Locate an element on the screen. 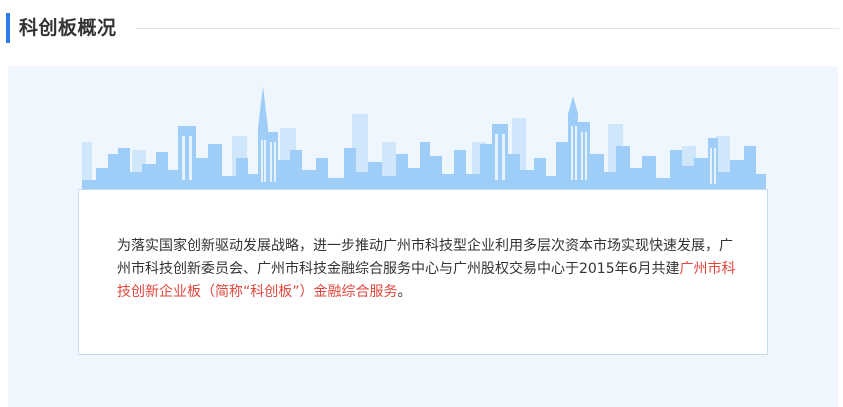  section-header: 科创板概况 is located at coordinates (421, 28).